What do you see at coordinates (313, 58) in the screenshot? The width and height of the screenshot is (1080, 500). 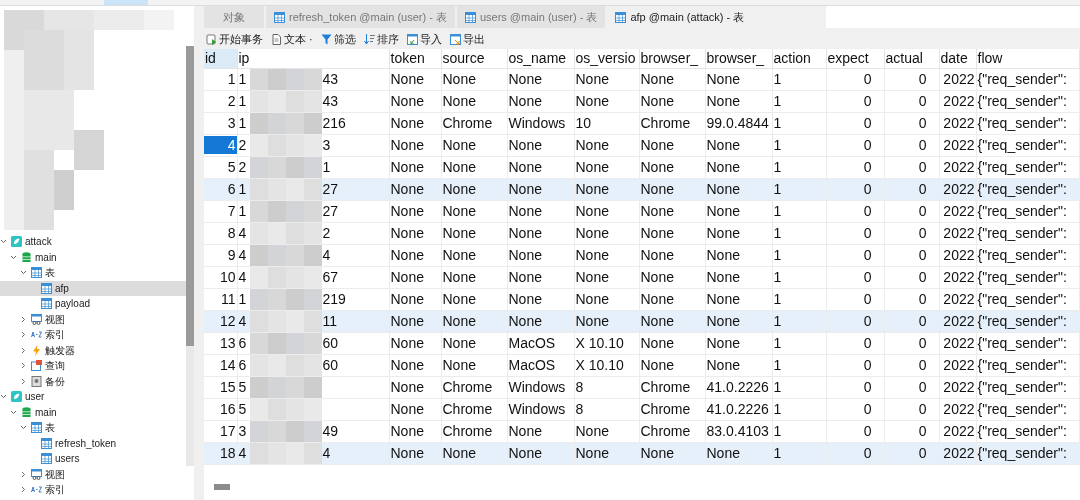 I see `column-header: ip` at bounding box center [313, 58].